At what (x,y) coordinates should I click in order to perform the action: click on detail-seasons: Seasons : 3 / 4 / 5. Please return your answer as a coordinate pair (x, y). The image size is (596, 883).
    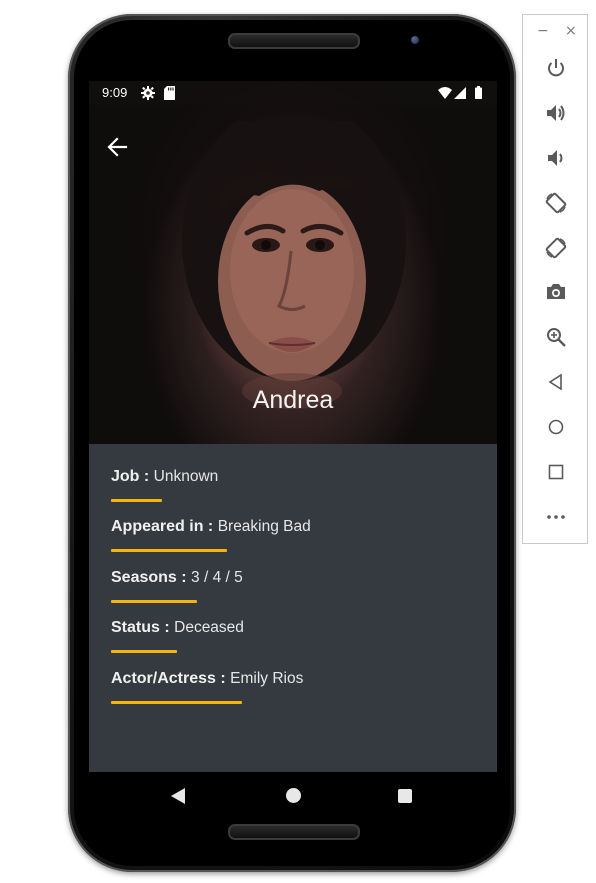
    Looking at the image, I should click on (177, 578).